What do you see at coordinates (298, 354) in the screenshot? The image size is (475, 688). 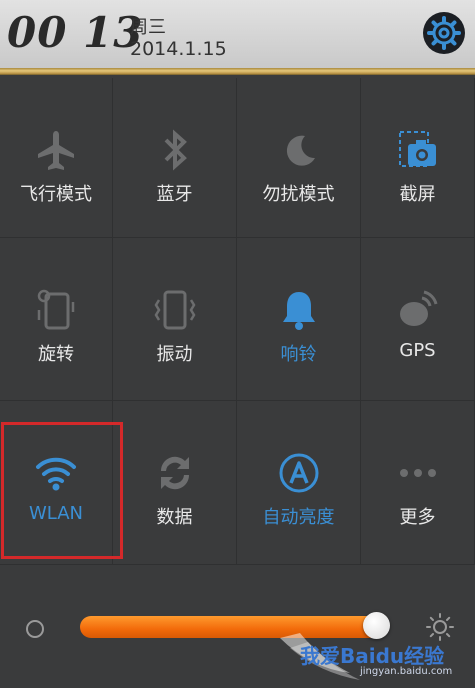 I see `toggle-label: 响铃` at bounding box center [298, 354].